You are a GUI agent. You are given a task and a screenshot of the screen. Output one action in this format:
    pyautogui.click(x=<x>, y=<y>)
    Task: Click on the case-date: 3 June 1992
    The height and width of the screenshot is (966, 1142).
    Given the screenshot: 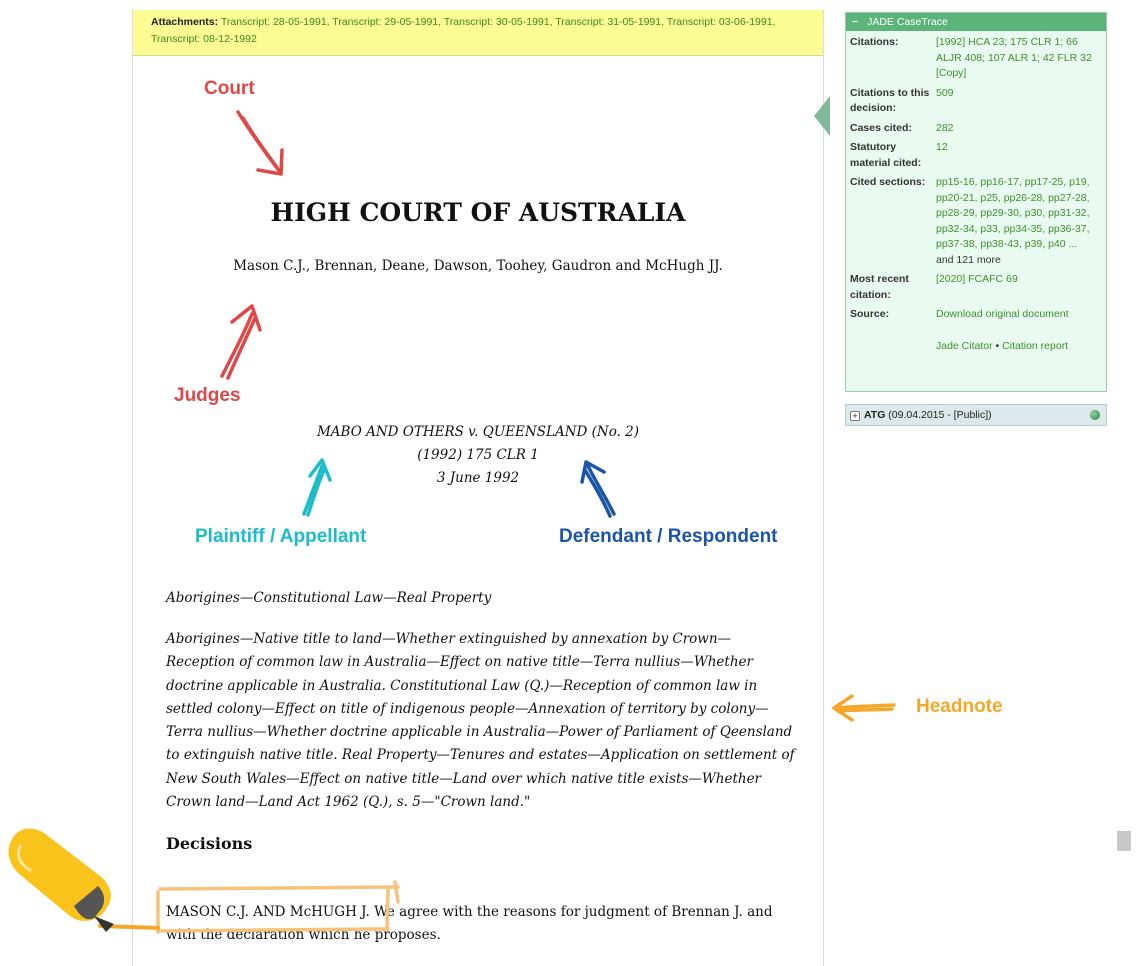 What is the action you would take?
    pyautogui.click(x=478, y=478)
    